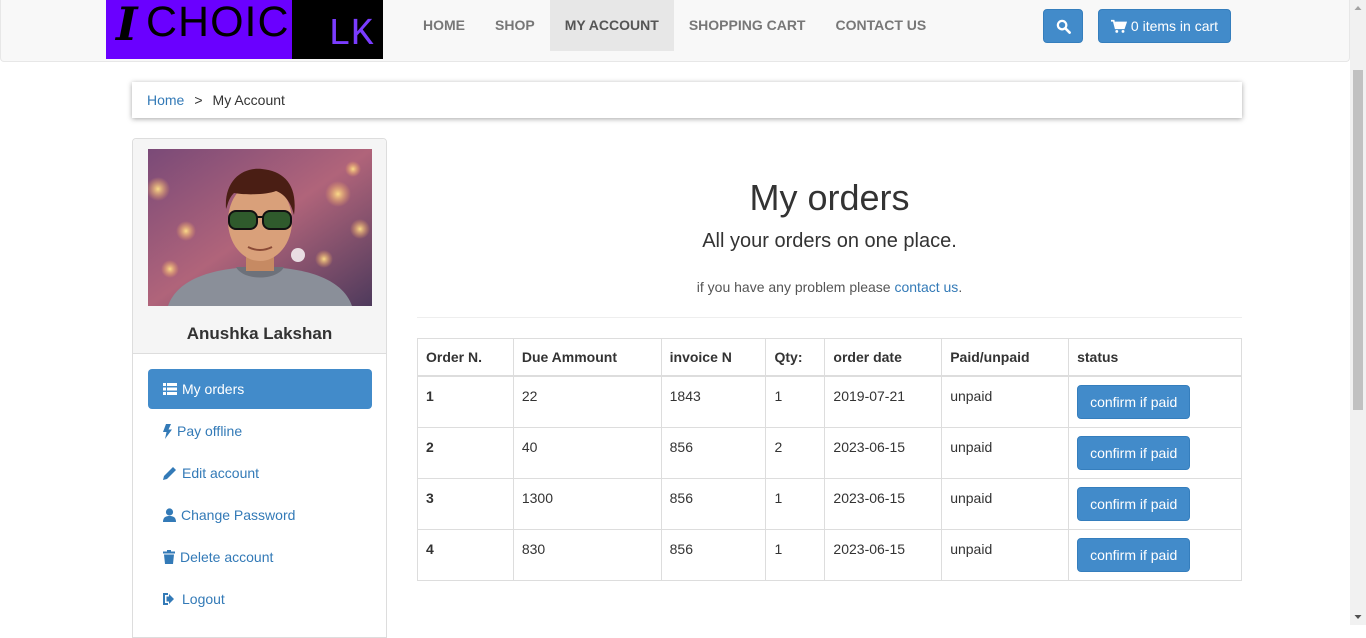 This screenshot has width=1366, height=638. Describe the element at coordinates (169, 557) in the screenshot. I see `trash-icon` at that location.